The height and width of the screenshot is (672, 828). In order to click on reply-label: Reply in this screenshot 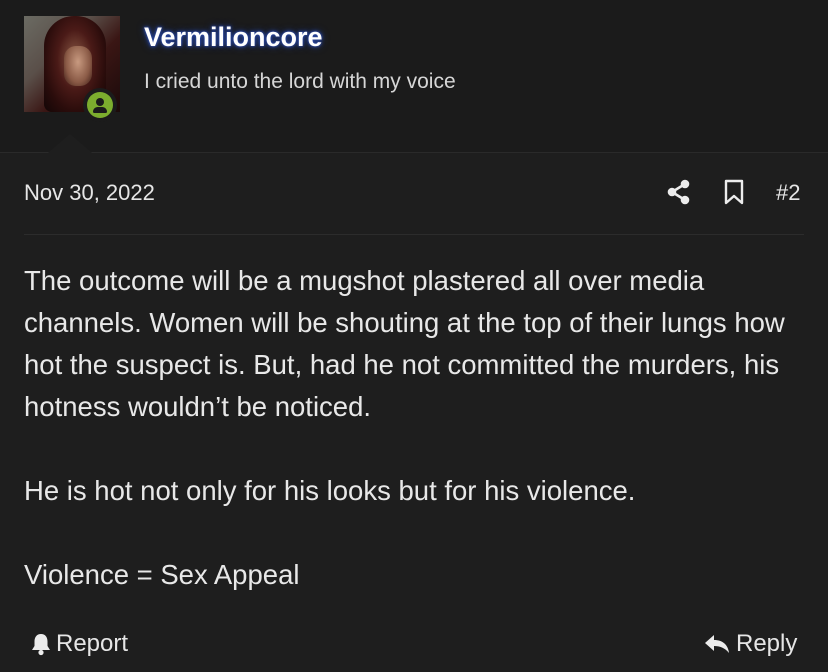, I will do `click(767, 643)`.